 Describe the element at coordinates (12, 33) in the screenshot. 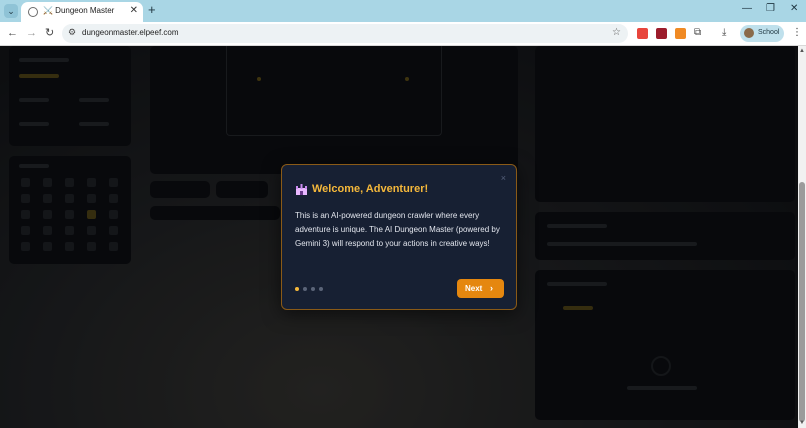

I see `back-icon: ←` at that location.